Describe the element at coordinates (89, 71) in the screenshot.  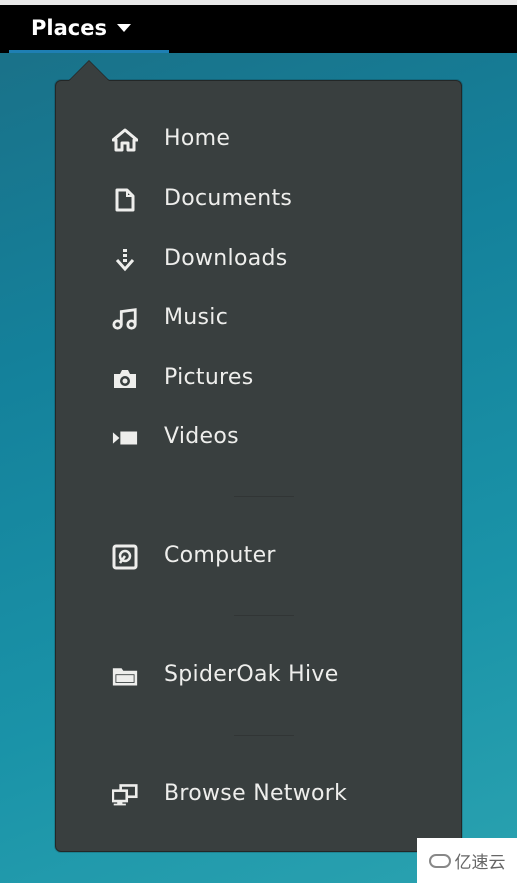
I see `popup-arrow` at that location.